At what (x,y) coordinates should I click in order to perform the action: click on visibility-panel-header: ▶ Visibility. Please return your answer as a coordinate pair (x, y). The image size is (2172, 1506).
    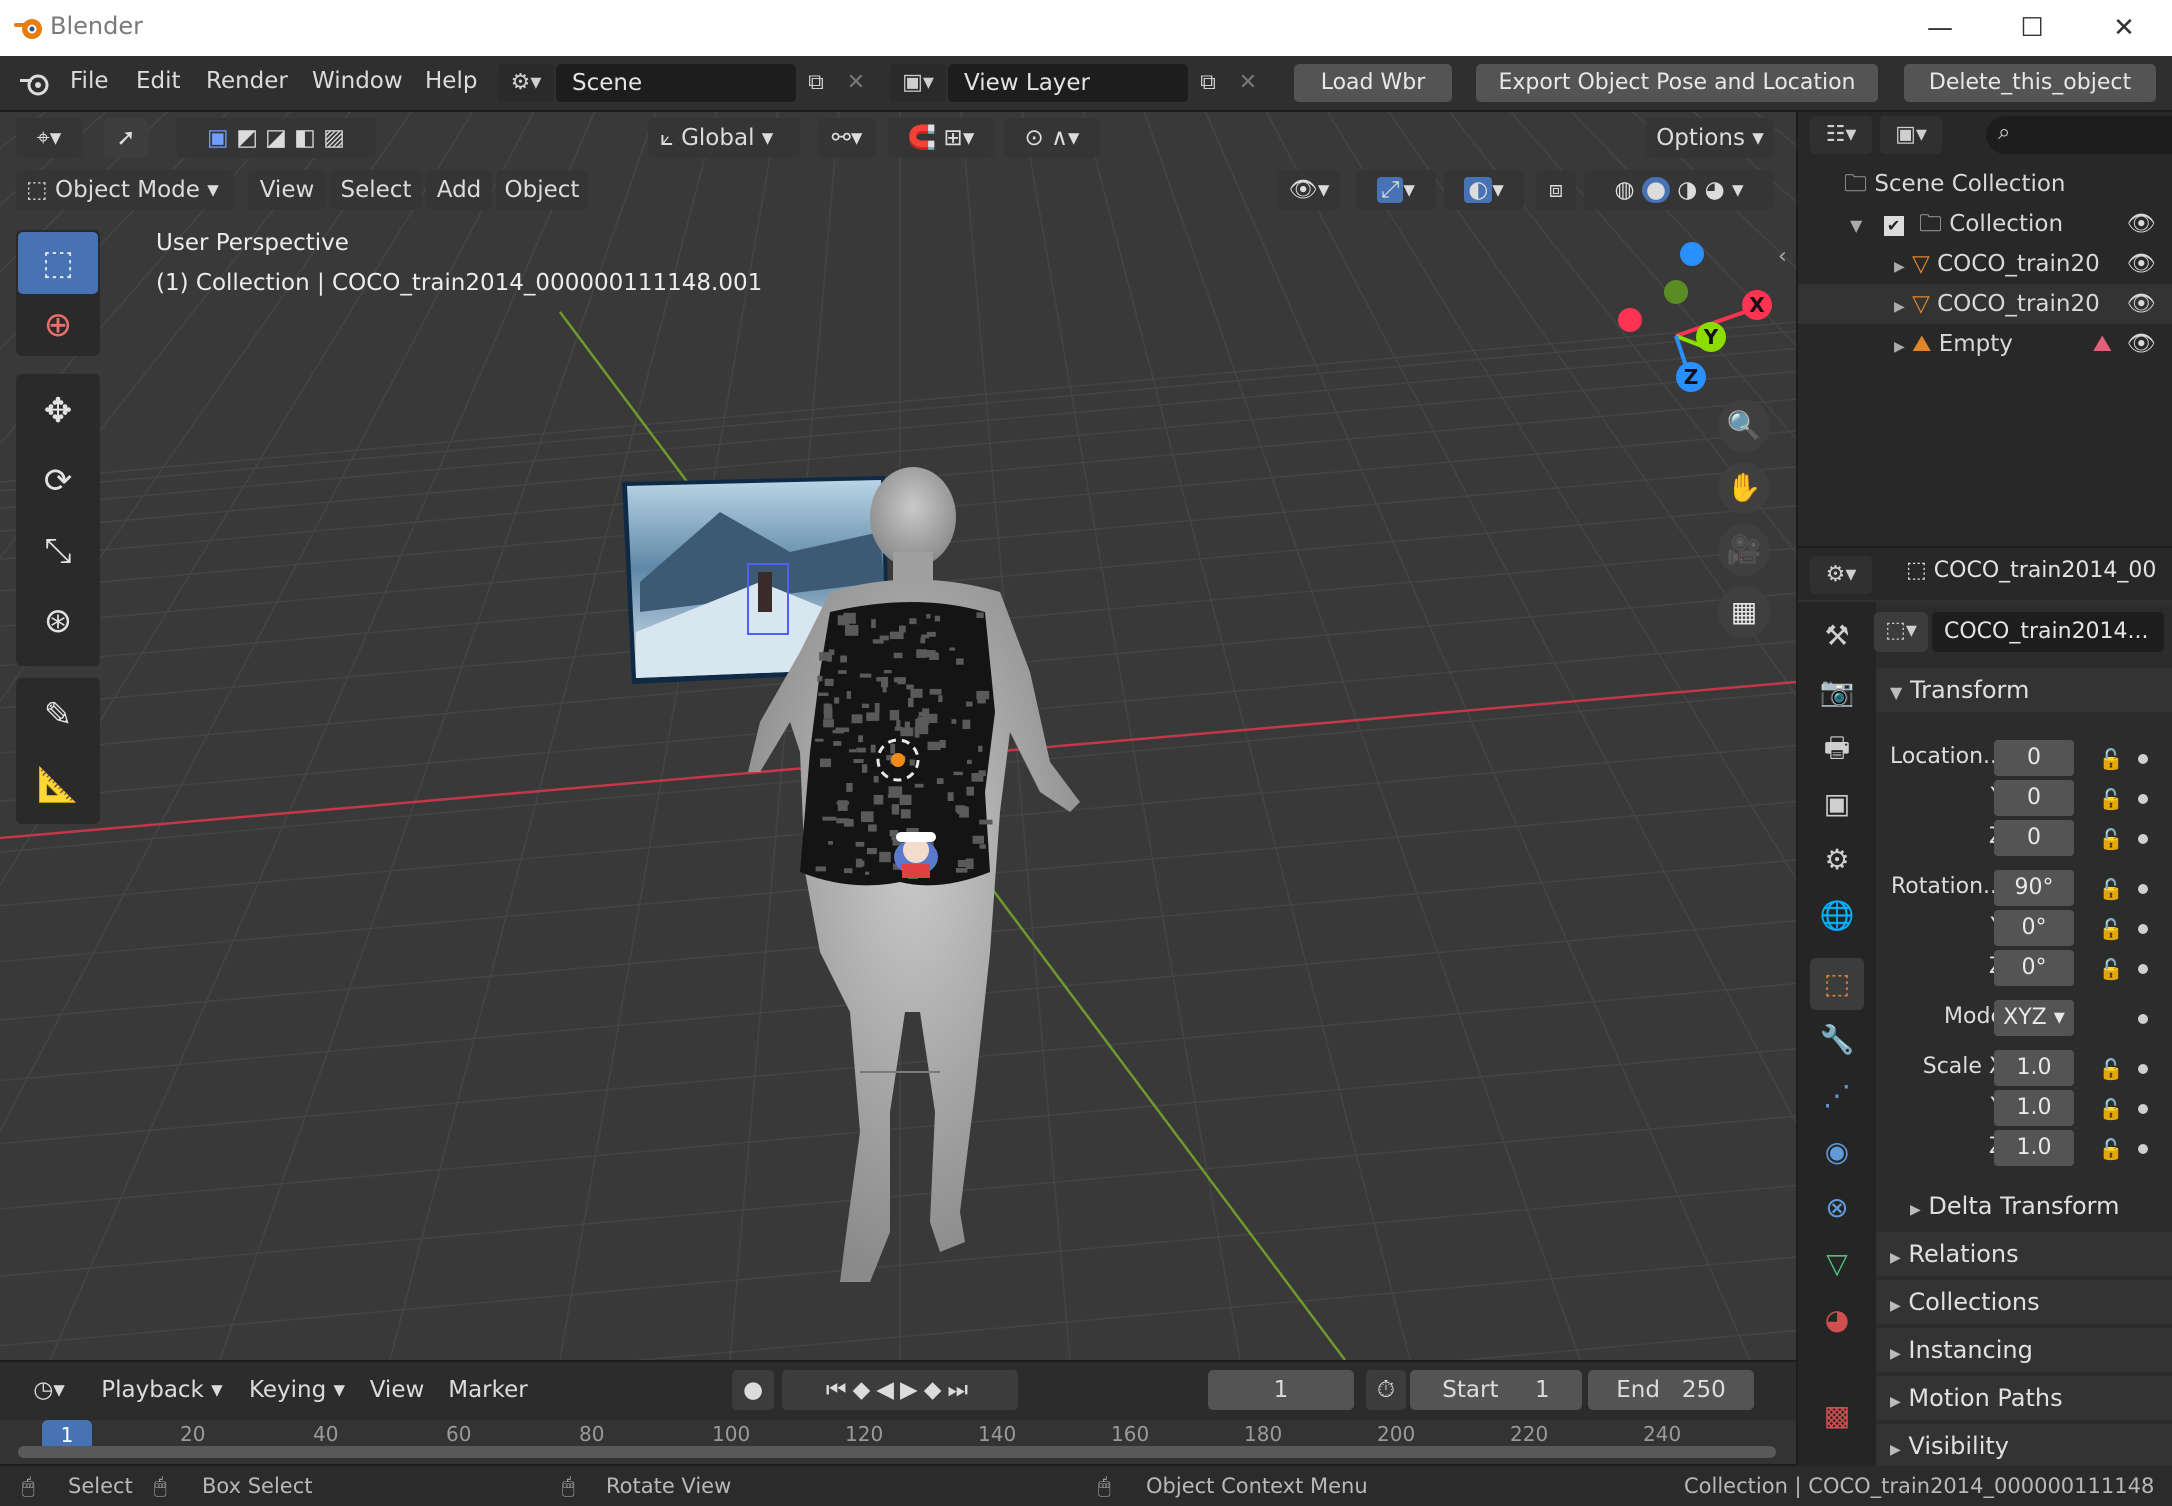
    Looking at the image, I should click on (2024, 1446).